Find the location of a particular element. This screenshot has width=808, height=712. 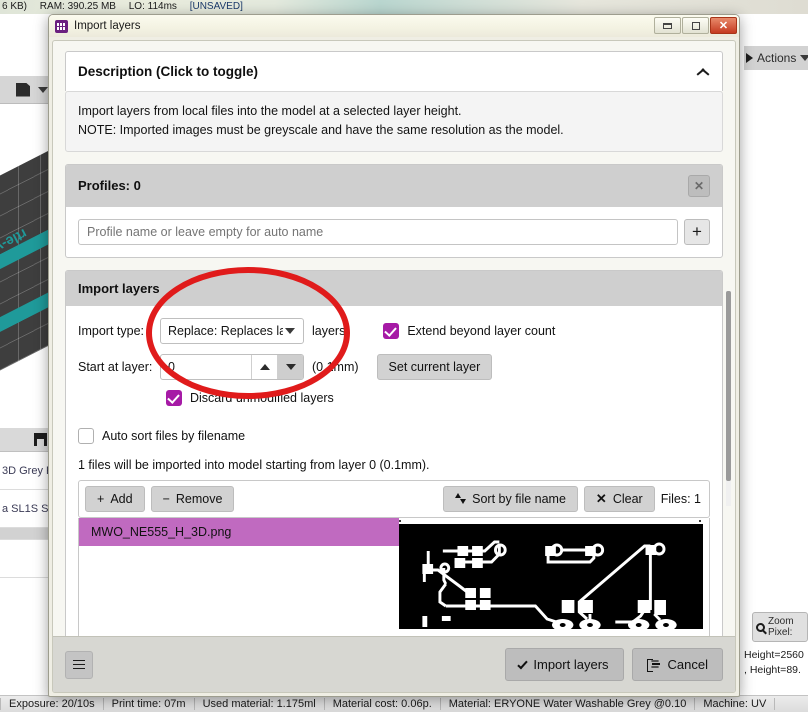

start-at-layer-stepper: 0 is located at coordinates (232, 366).